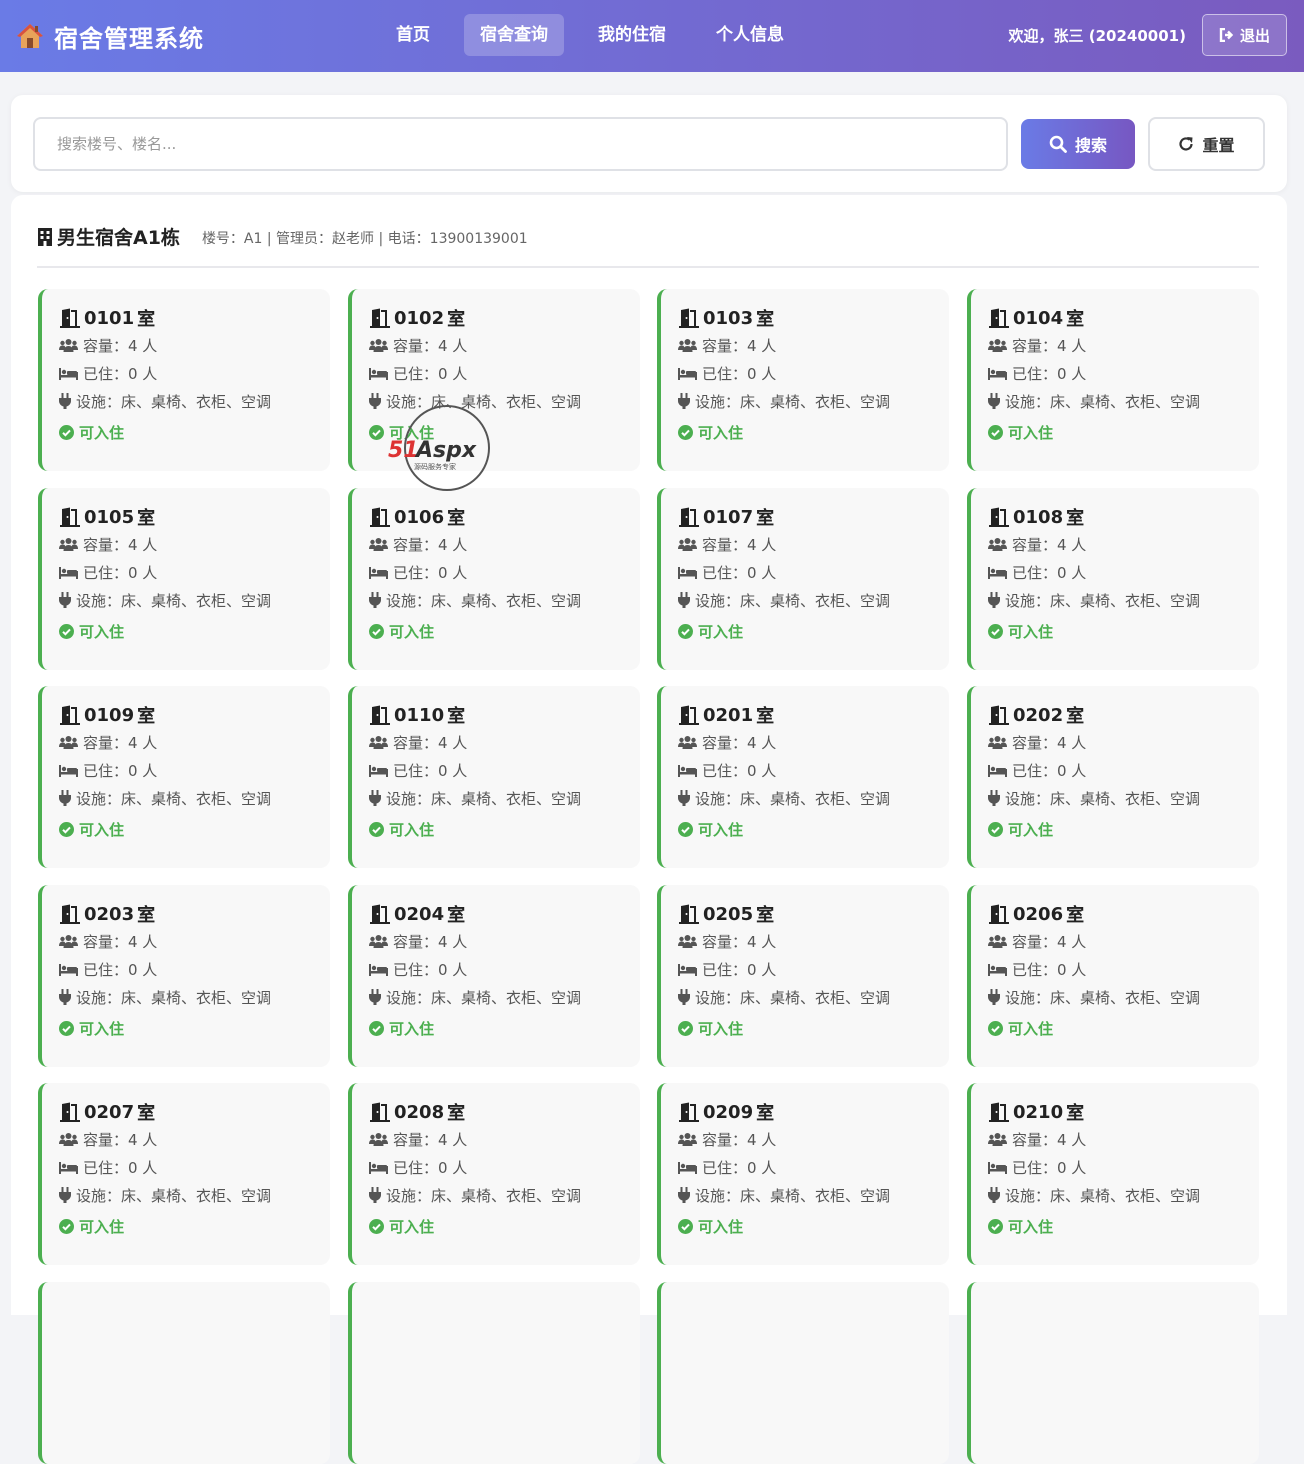  I want to click on room-card: 0101 室容量：4 人已住：0 人设施：床、桌椅、衣柜、空调 可入住, so click(184, 380).